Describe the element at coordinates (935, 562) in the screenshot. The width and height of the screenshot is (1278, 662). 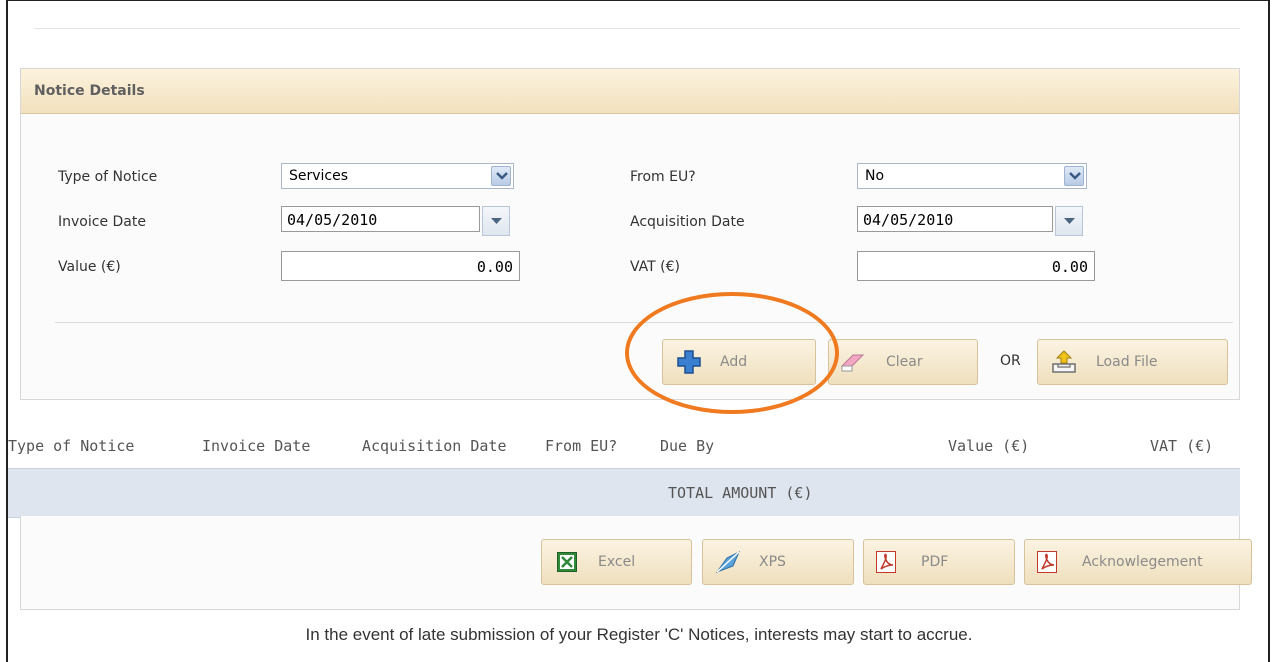
I see `pdf-button-label: PDF` at that location.